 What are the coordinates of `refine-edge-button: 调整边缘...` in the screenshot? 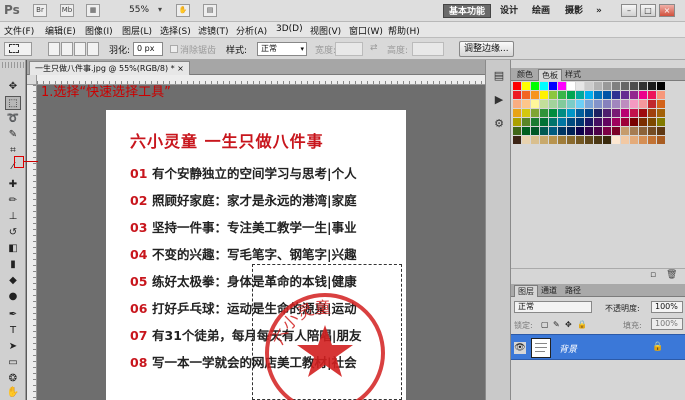 It's located at (486, 49).